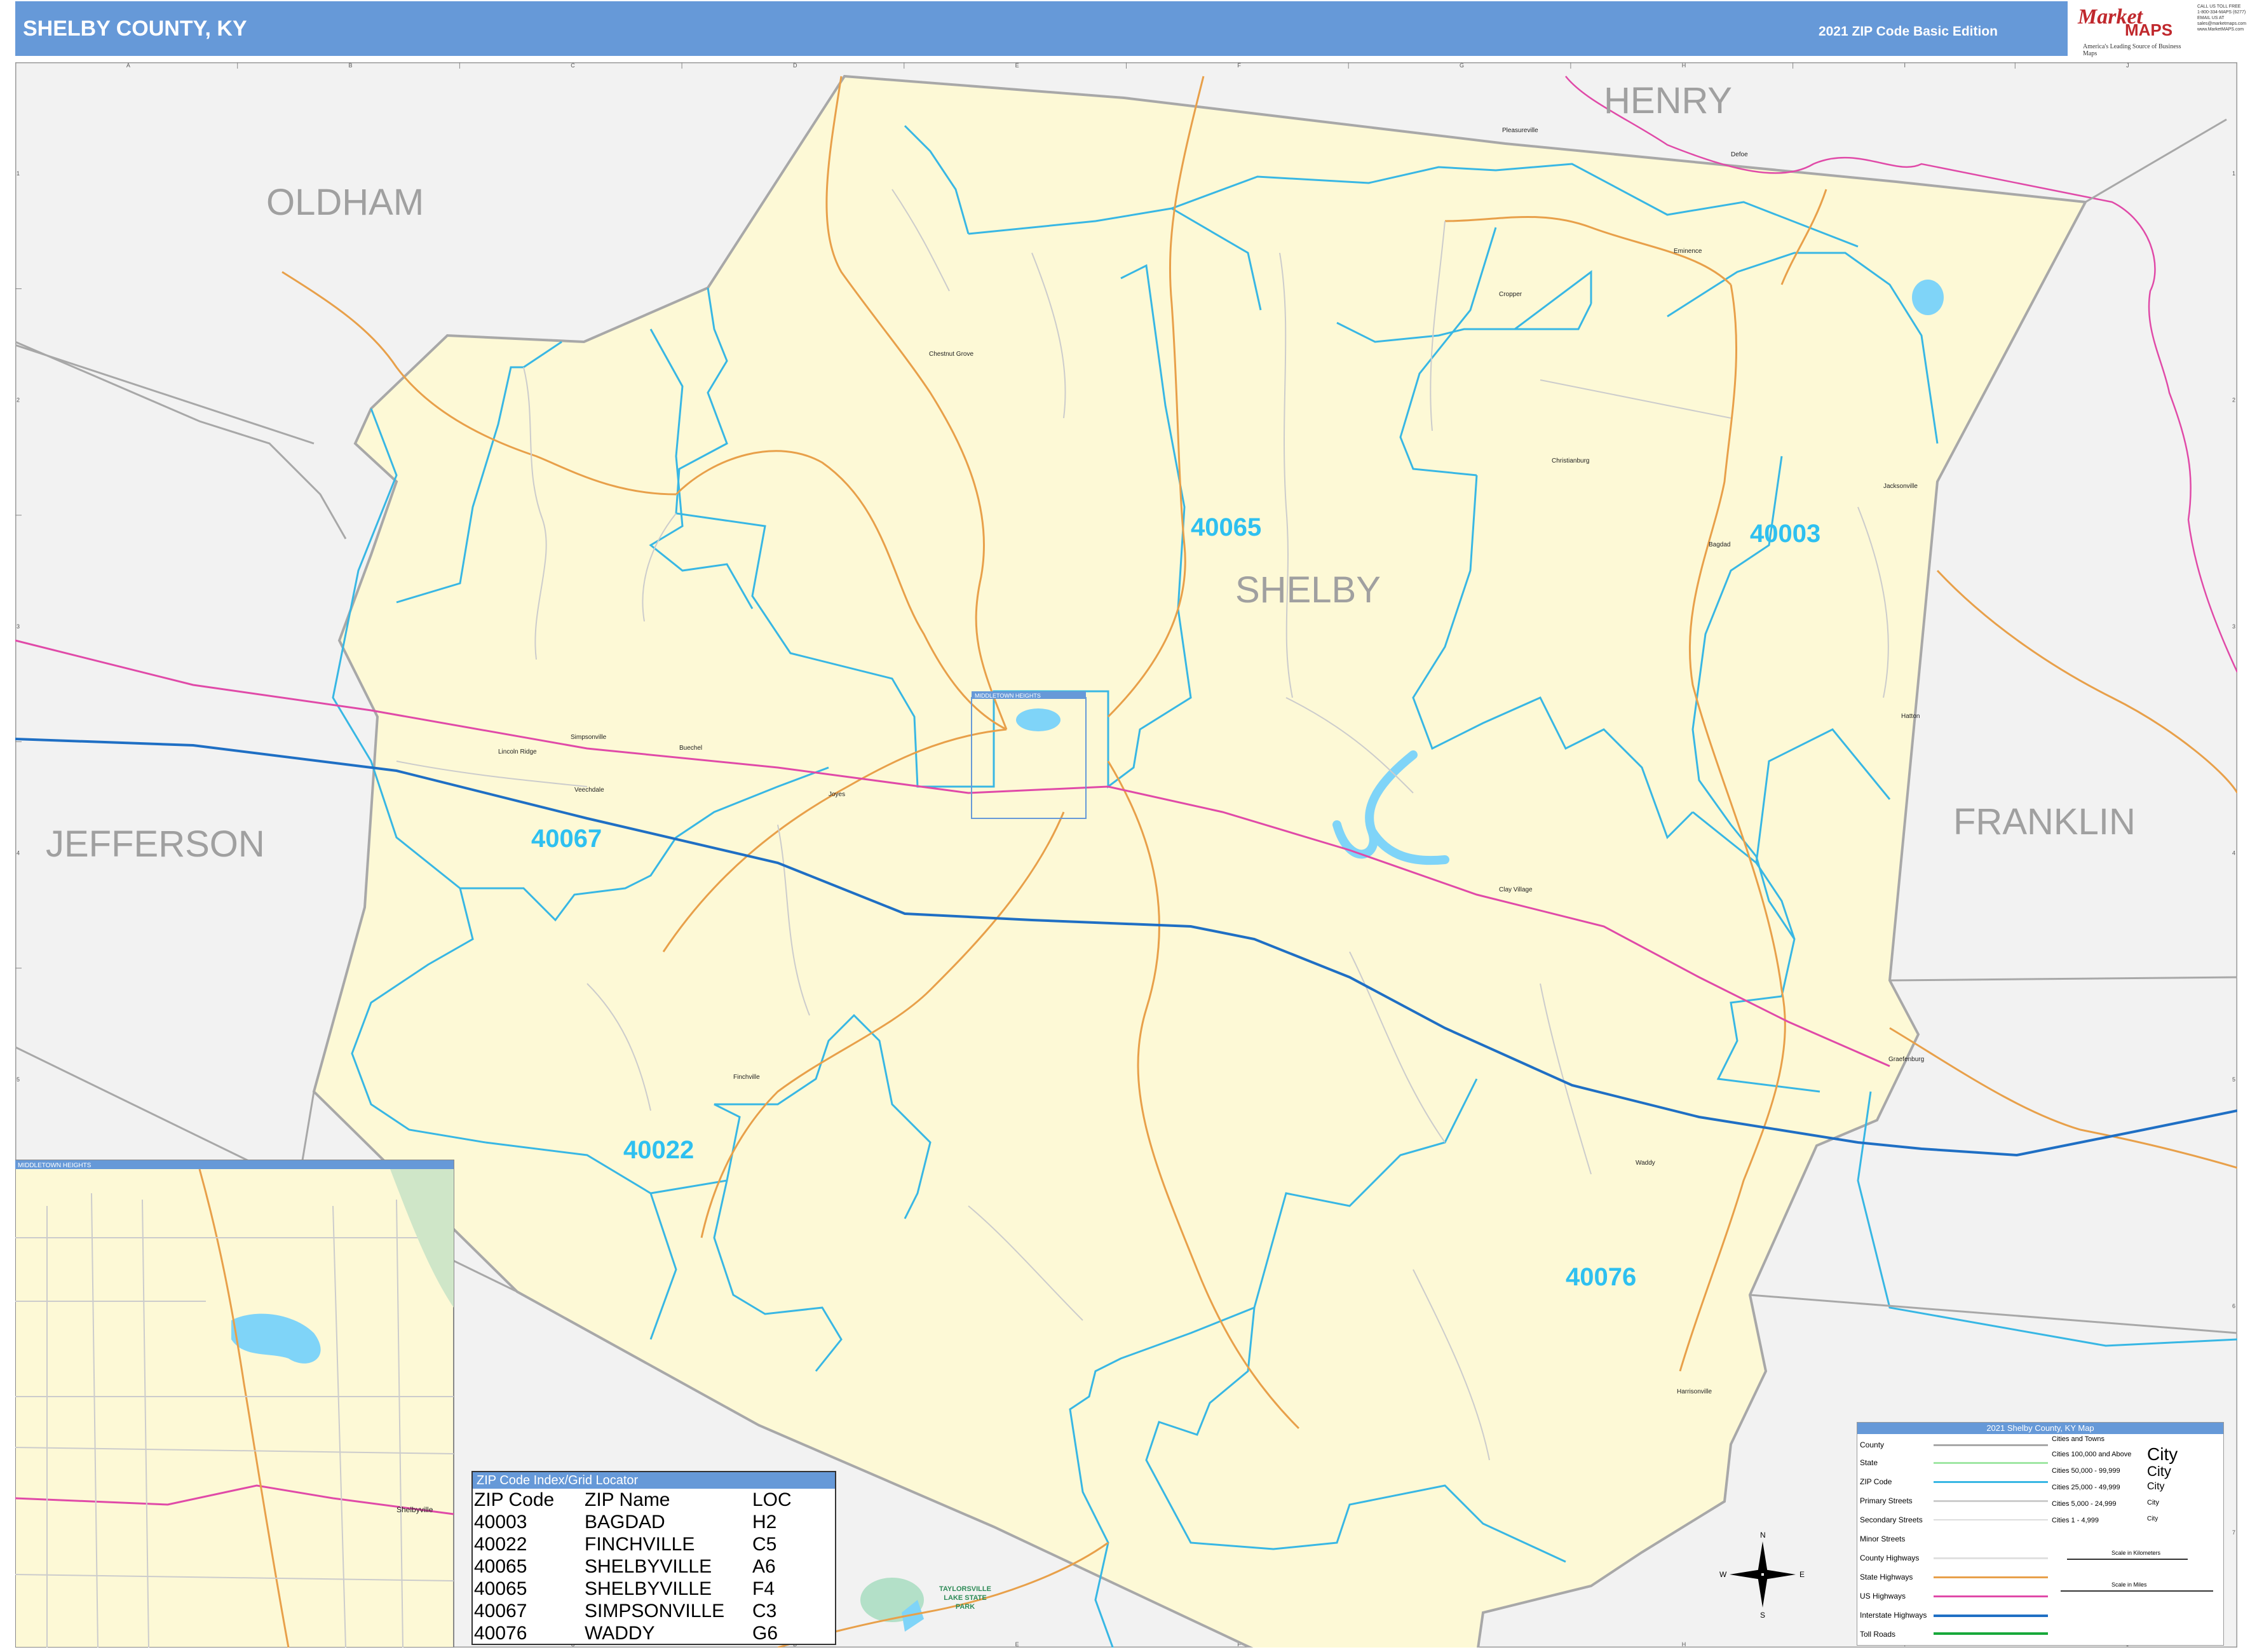 This screenshot has height=1652, width=2250. I want to click on legend-city-tier: Cities 5,000 - 24,999, so click(2084, 1504).